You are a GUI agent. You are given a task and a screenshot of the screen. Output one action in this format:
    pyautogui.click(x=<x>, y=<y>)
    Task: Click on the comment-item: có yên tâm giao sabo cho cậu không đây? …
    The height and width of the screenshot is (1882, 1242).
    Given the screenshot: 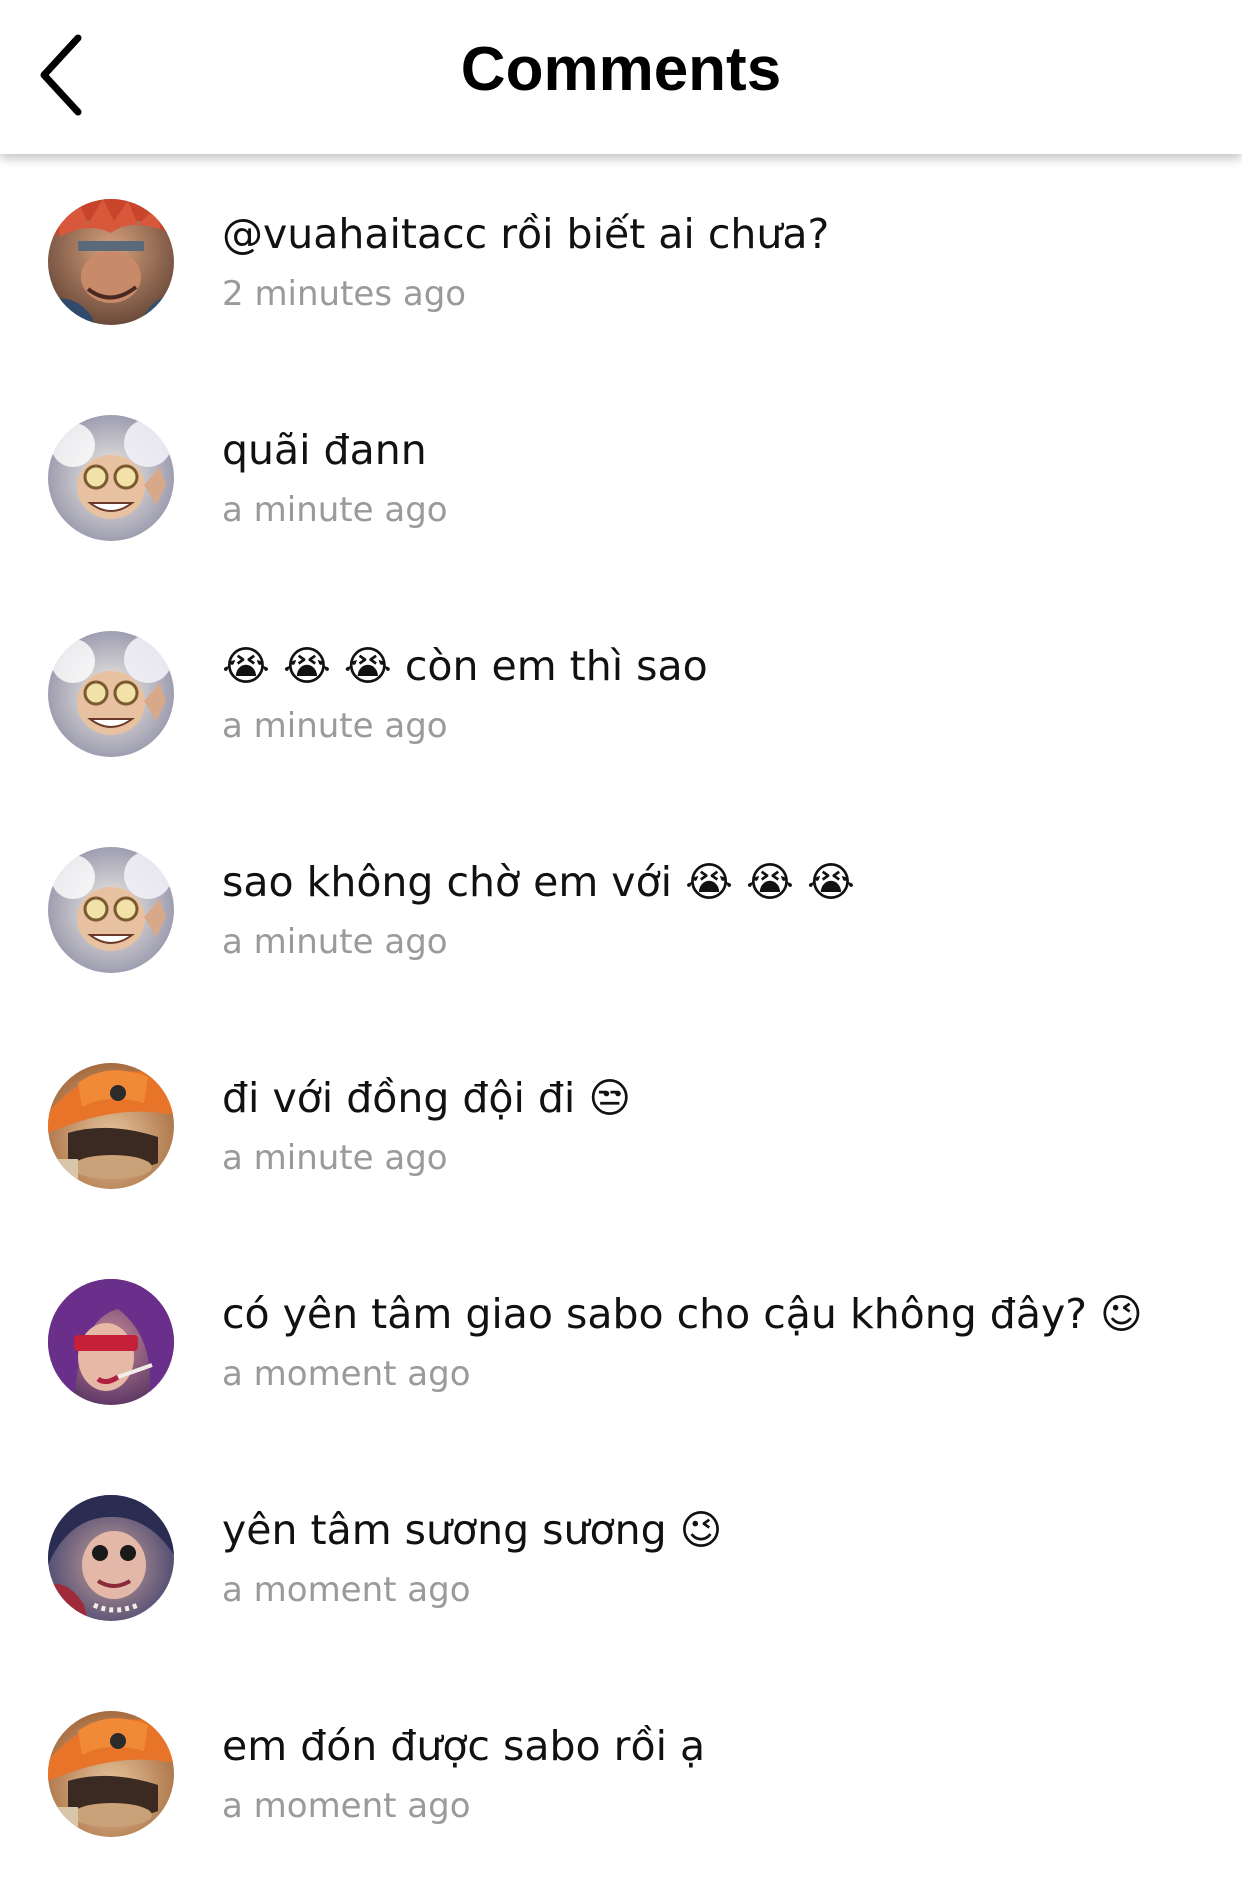 What is the action you would take?
    pyautogui.click(x=621, y=1342)
    